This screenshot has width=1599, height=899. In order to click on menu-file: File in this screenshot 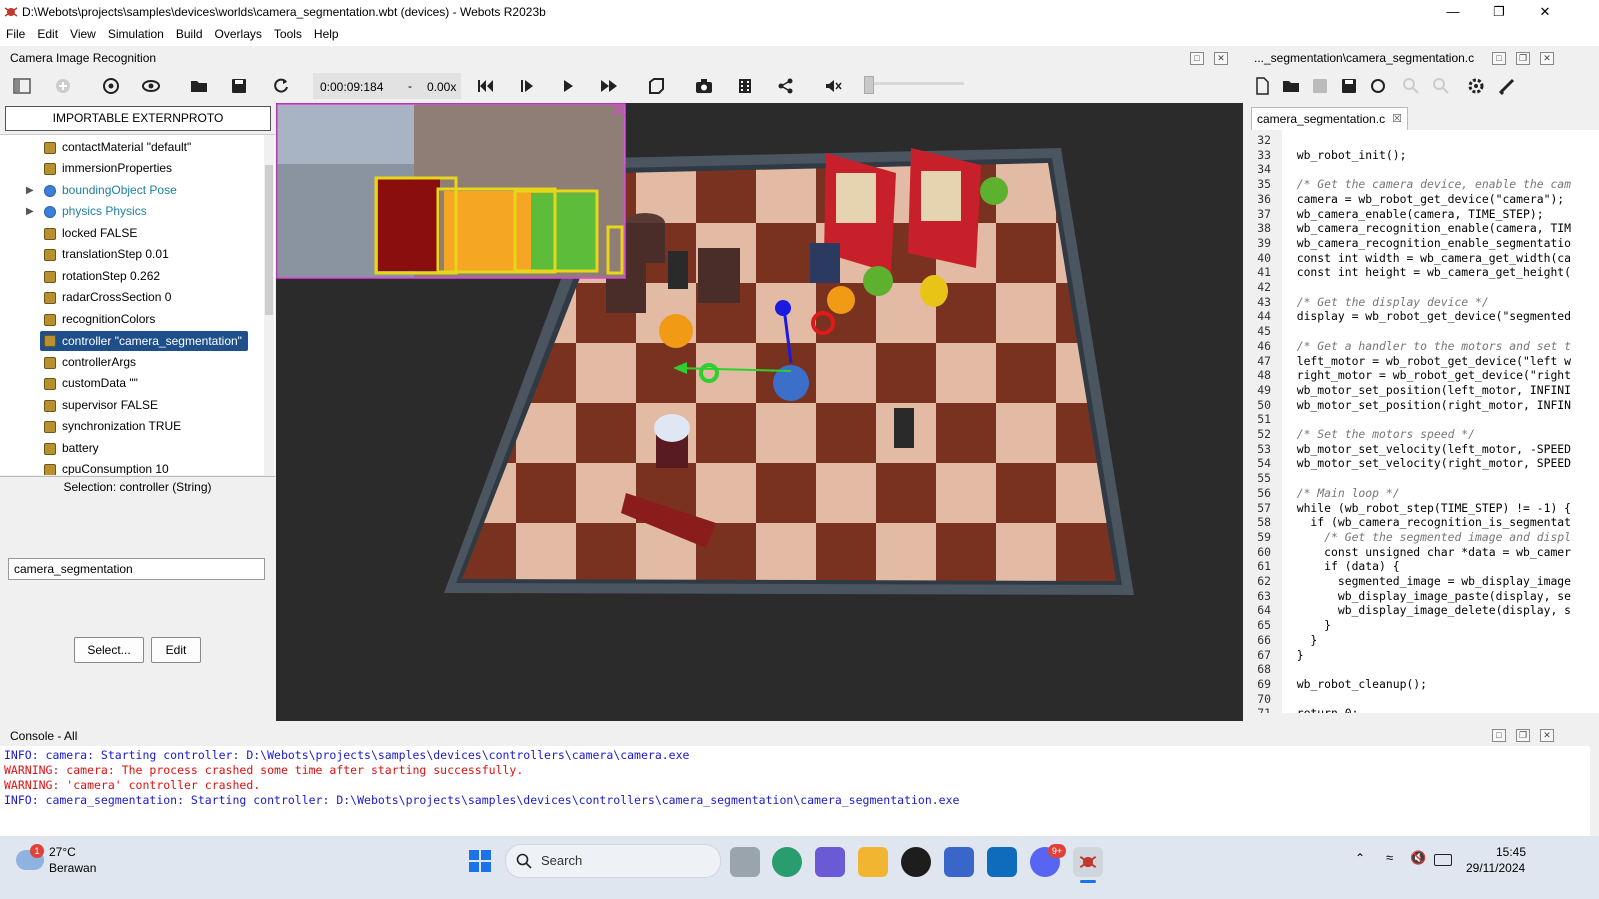, I will do `click(15, 32)`.